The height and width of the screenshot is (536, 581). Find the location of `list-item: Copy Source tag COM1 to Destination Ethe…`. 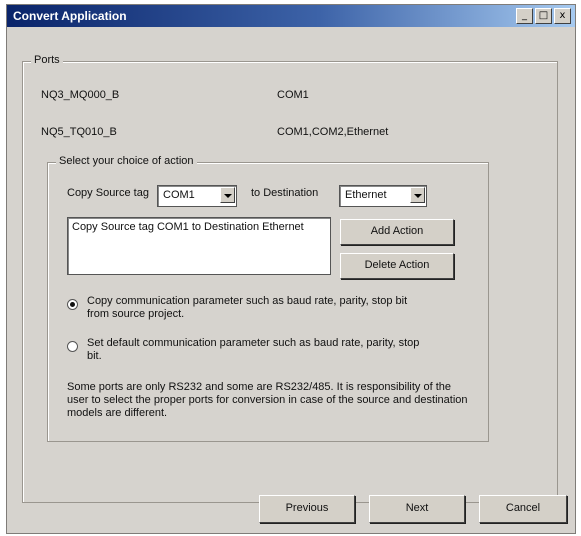

list-item: Copy Source tag COM1 to Destination Ethe… is located at coordinates (199, 227).